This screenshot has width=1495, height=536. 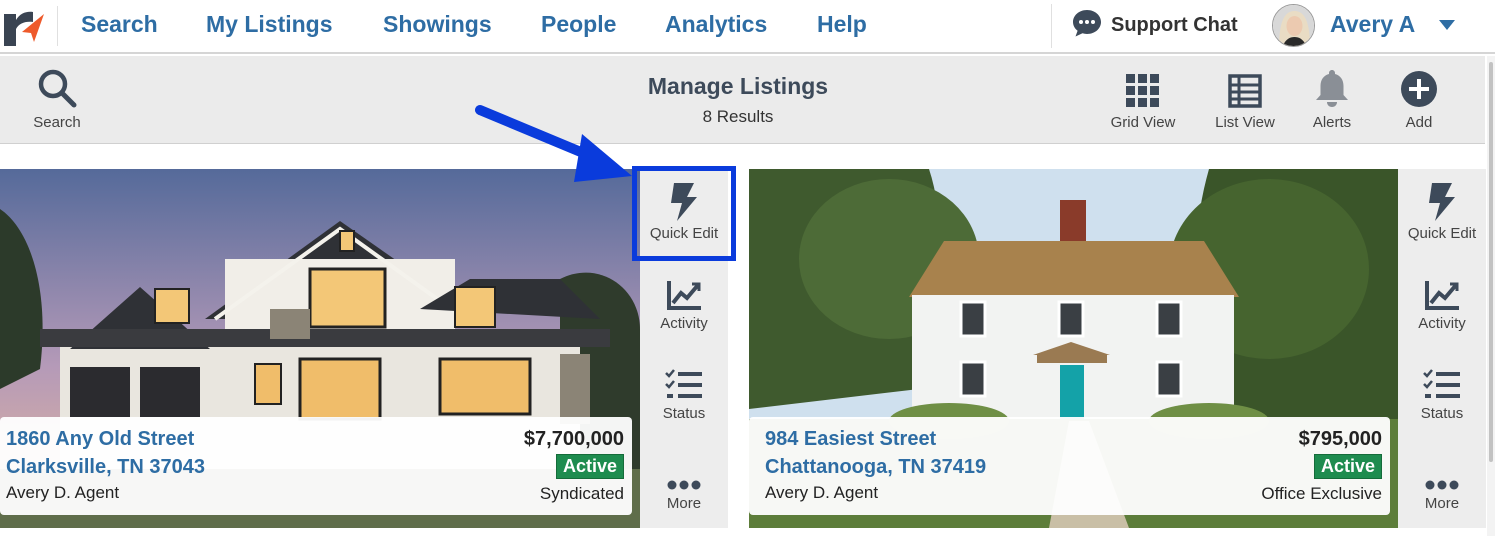 What do you see at coordinates (1419, 122) in the screenshot?
I see `add-label: Add` at bounding box center [1419, 122].